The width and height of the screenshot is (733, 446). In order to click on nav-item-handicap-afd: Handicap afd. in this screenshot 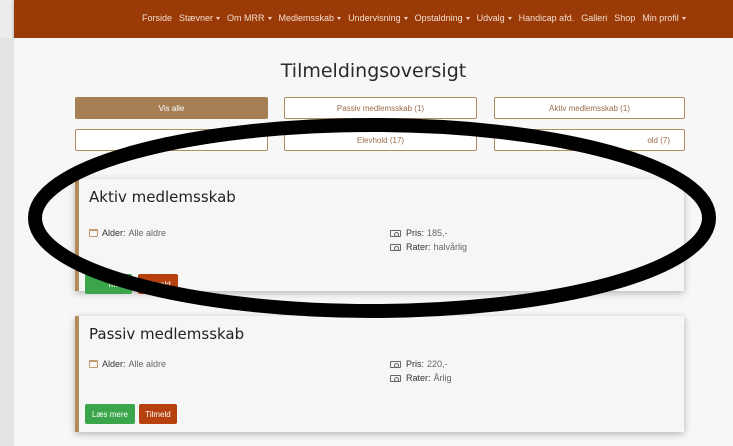, I will do `click(547, 18)`.